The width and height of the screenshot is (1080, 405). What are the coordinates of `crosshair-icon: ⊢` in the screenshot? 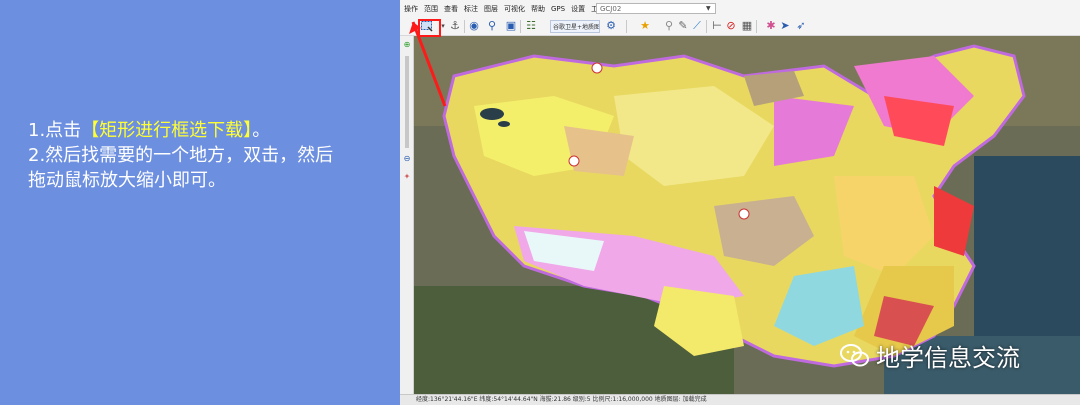 It's located at (717, 26).